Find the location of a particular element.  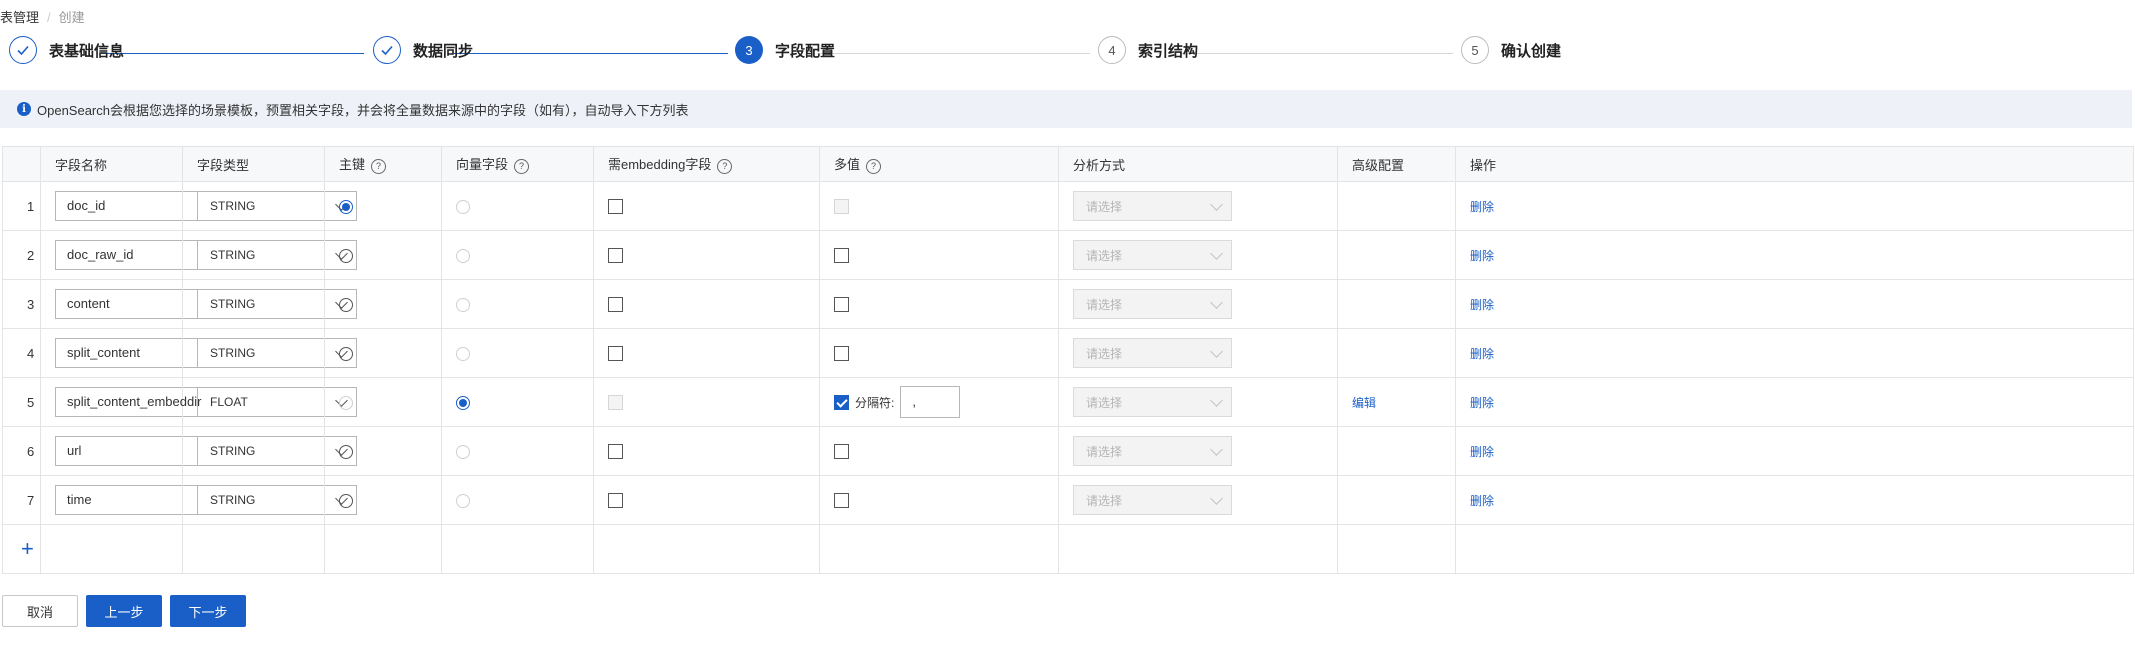

step-label: 表基础信息 is located at coordinates (87, 51).